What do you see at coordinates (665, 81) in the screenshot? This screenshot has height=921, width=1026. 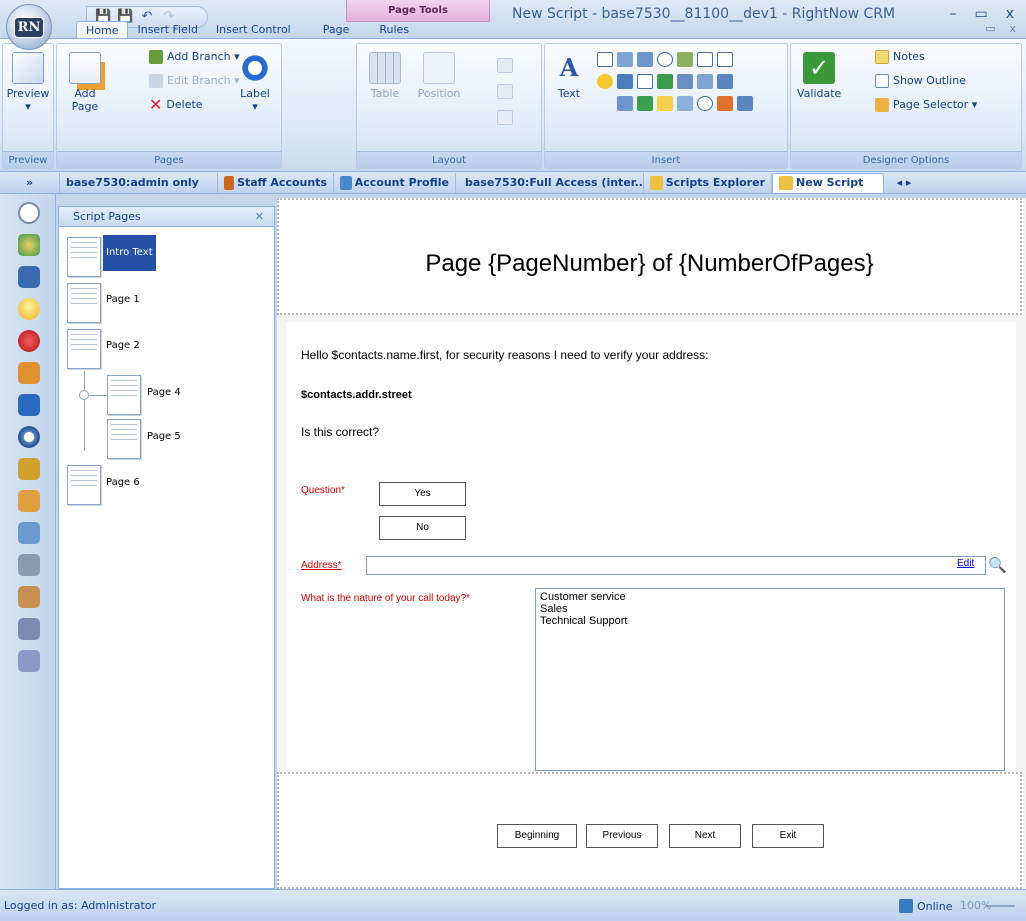 I see `user-control-icon` at bounding box center [665, 81].